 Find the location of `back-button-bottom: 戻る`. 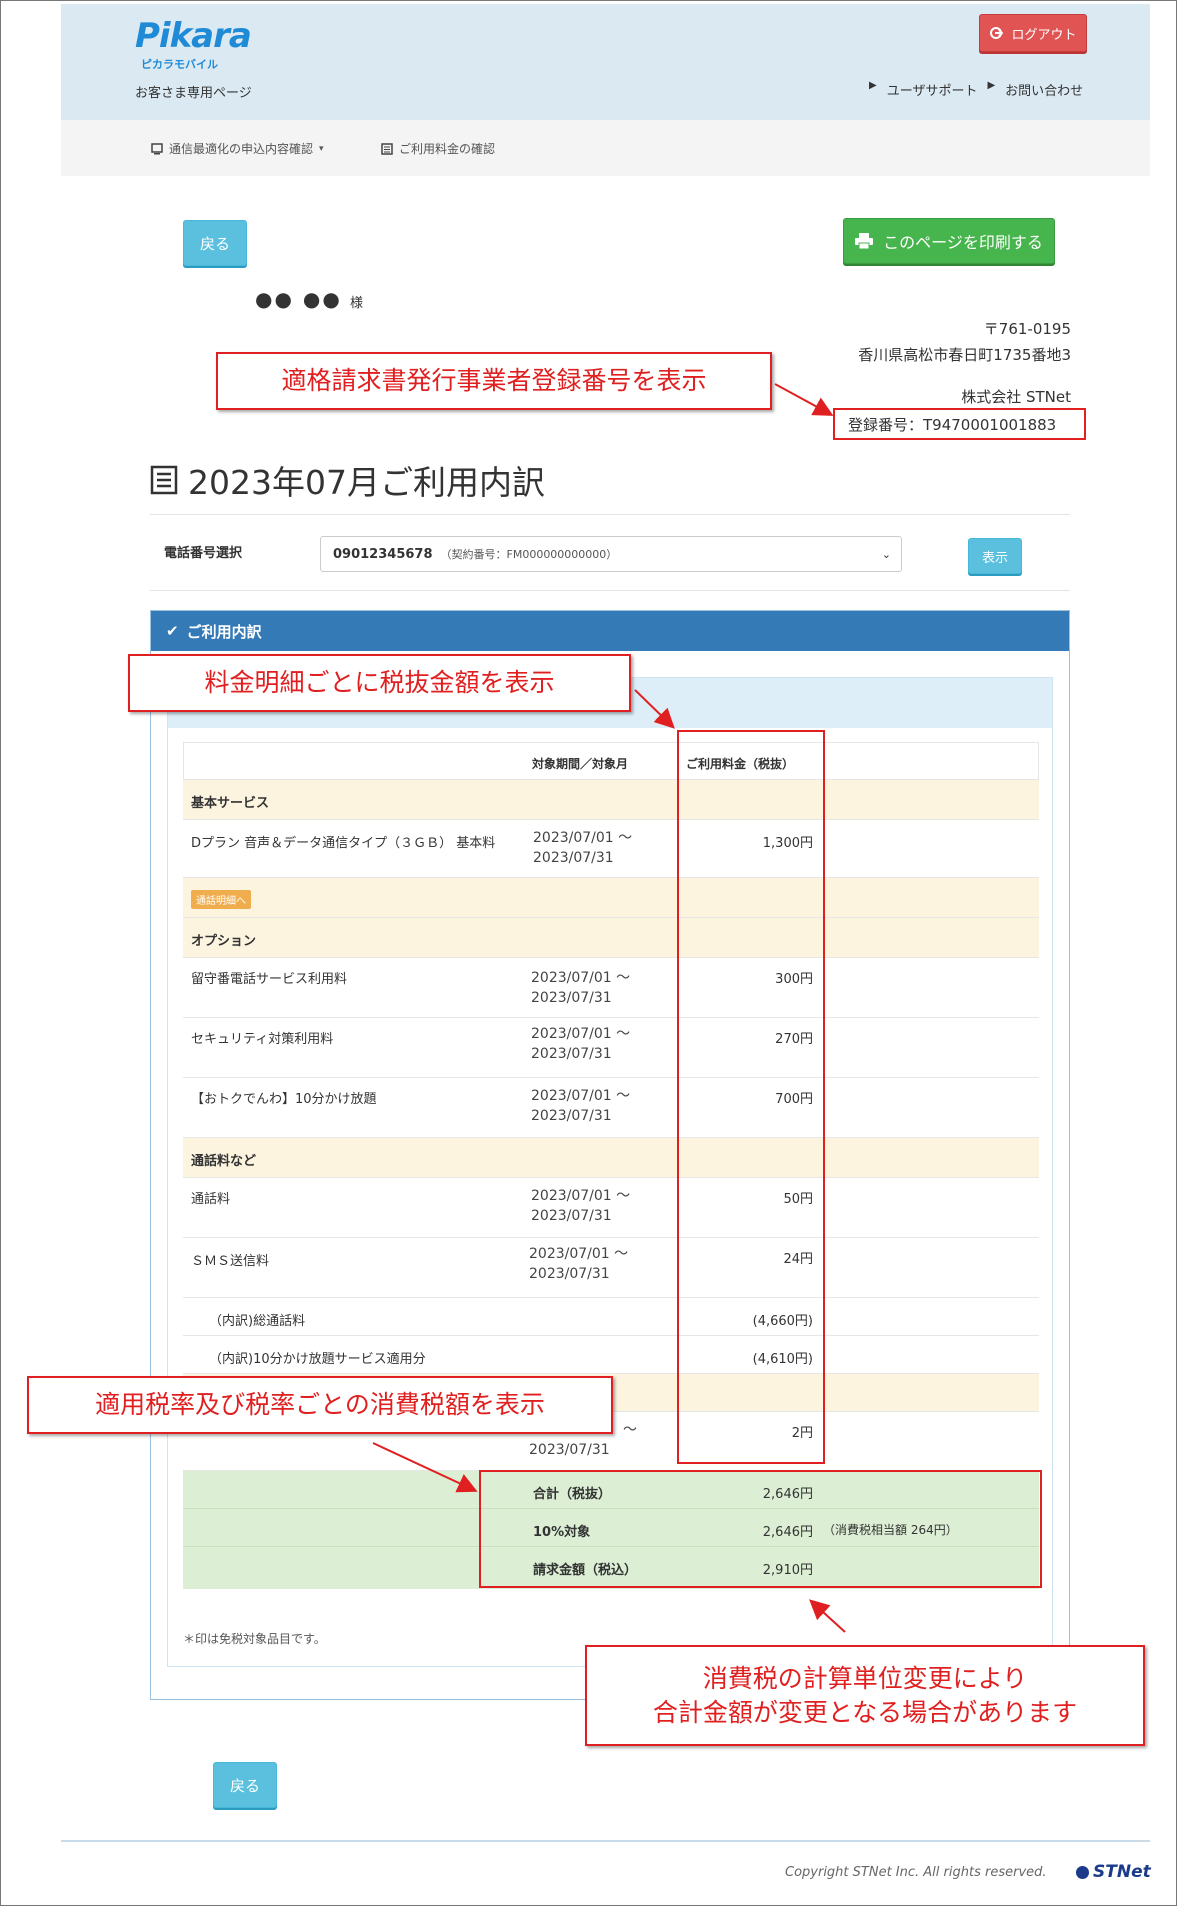

back-button-bottom: 戻る is located at coordinates (245, 1785).